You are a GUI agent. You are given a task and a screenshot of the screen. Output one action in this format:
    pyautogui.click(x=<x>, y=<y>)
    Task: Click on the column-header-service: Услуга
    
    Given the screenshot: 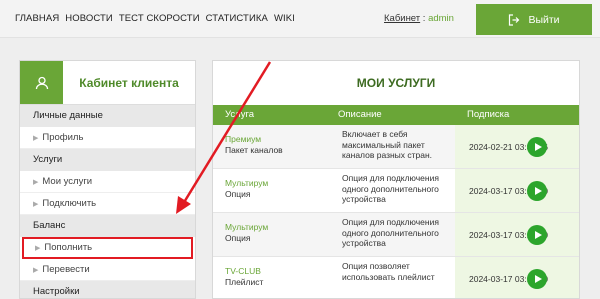 What is the action you would take?
    pyautogui.click(x=239, y=114)
    